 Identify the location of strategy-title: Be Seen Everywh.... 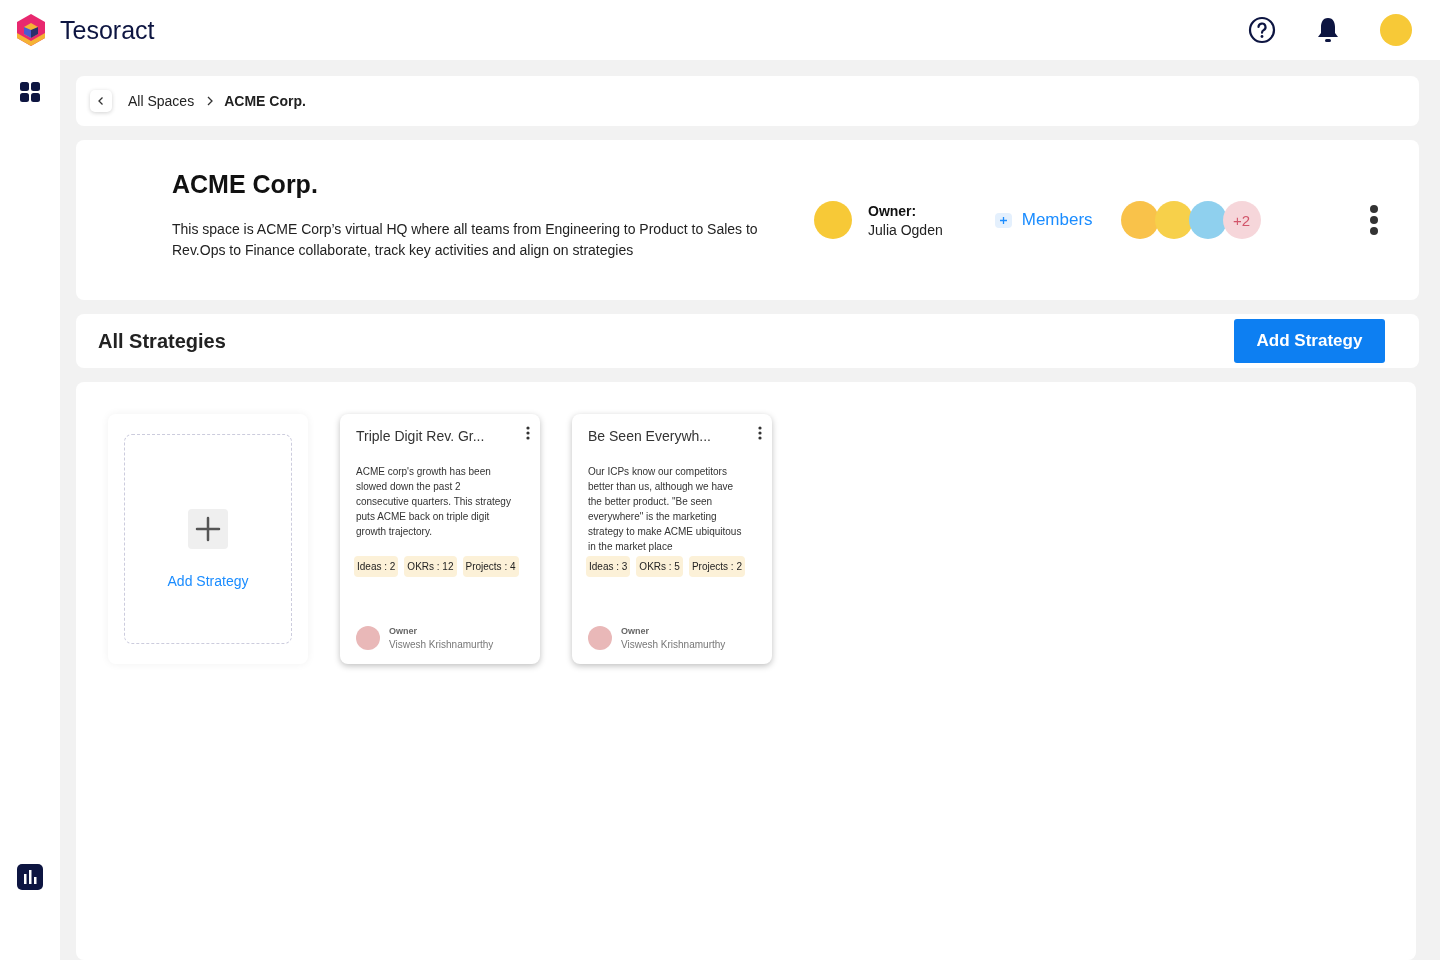
(649, 436).